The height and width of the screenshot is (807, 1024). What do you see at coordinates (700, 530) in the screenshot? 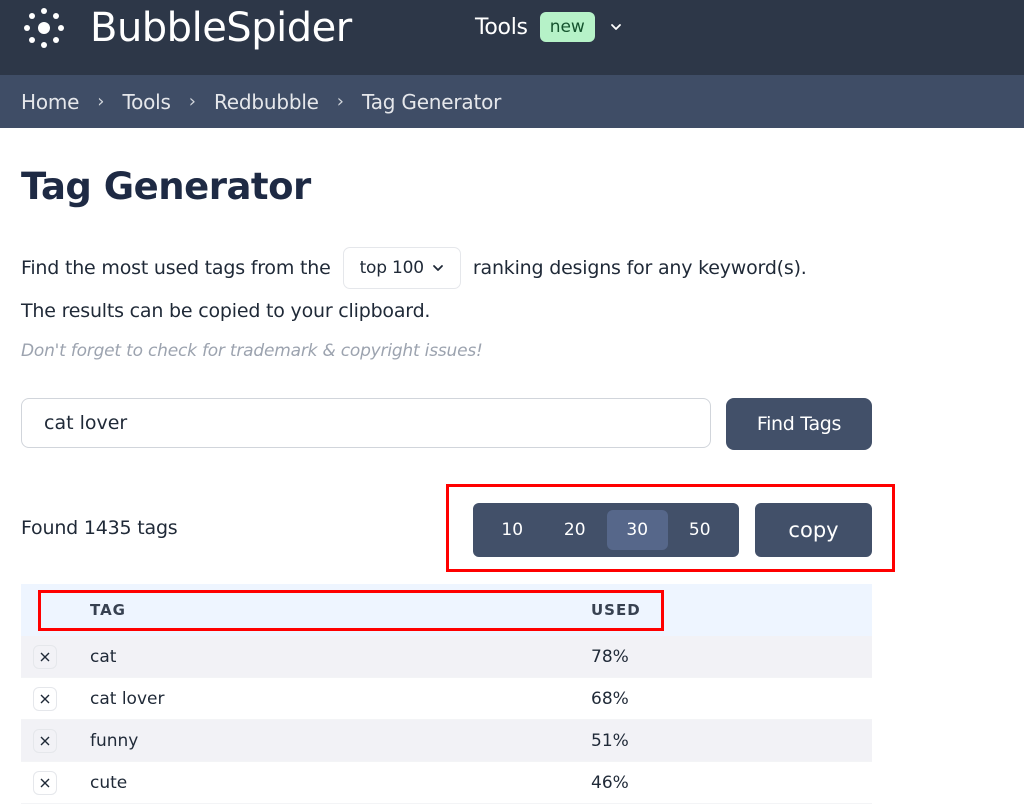
I see `count-option-50: 50` at bounding box center [700, 530].